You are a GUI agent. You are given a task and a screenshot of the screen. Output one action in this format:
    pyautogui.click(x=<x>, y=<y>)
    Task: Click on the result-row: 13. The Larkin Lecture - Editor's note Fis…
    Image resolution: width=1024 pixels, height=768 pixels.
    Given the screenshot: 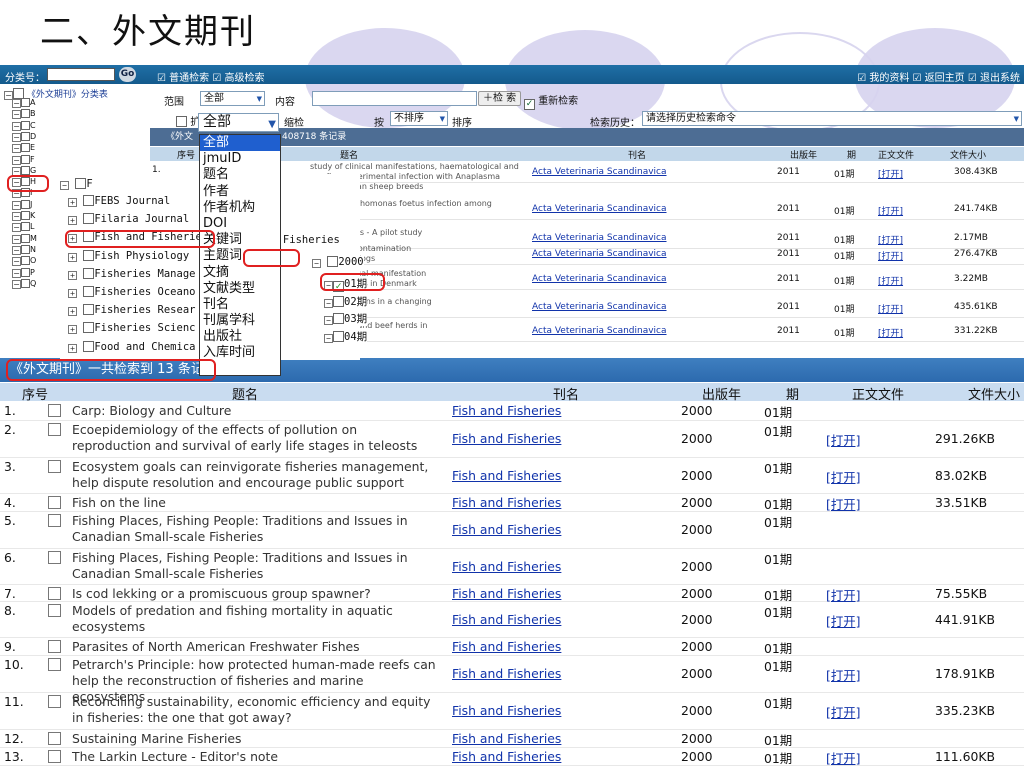 What is the action you would take?
    pyautogui.click(x=512, y=757)
    